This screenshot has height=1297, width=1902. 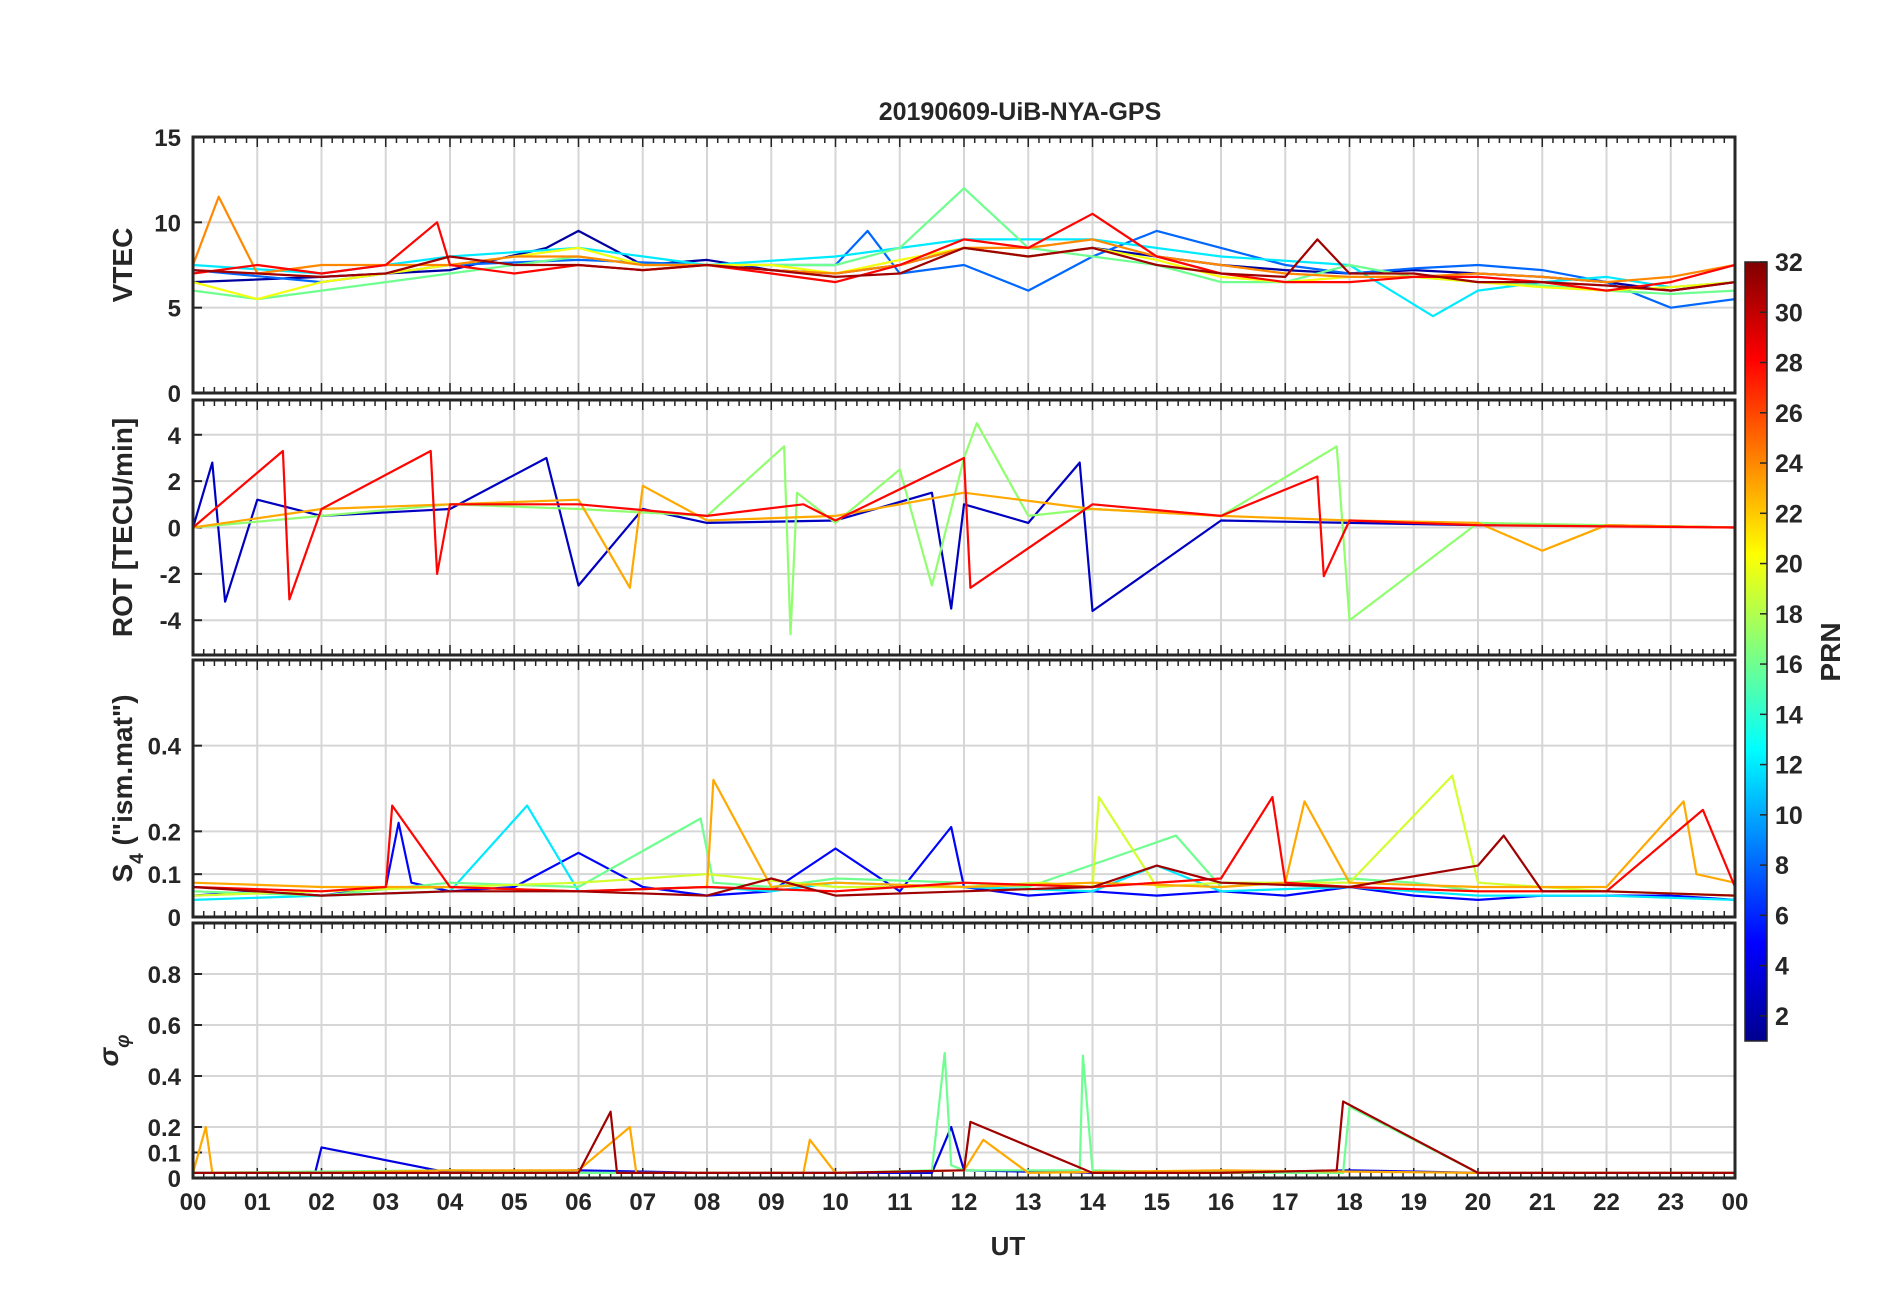 What do you see at coordinates (1020, 112) in the screenshot?
I see `figure-title: 20190609-UiB-NYA-GPS` at bounding box center [1020, 112].